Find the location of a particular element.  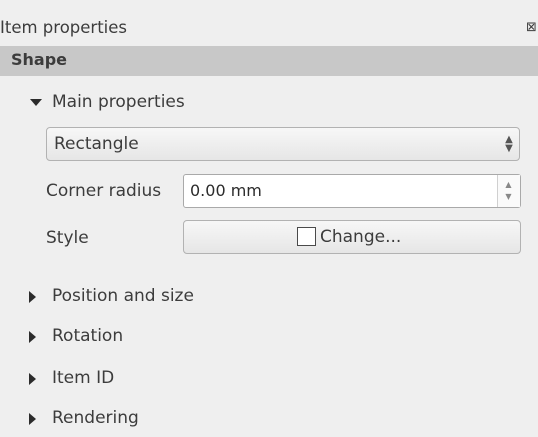

group-rendering-toggle: Rendering is located at coordinates (99, 419).